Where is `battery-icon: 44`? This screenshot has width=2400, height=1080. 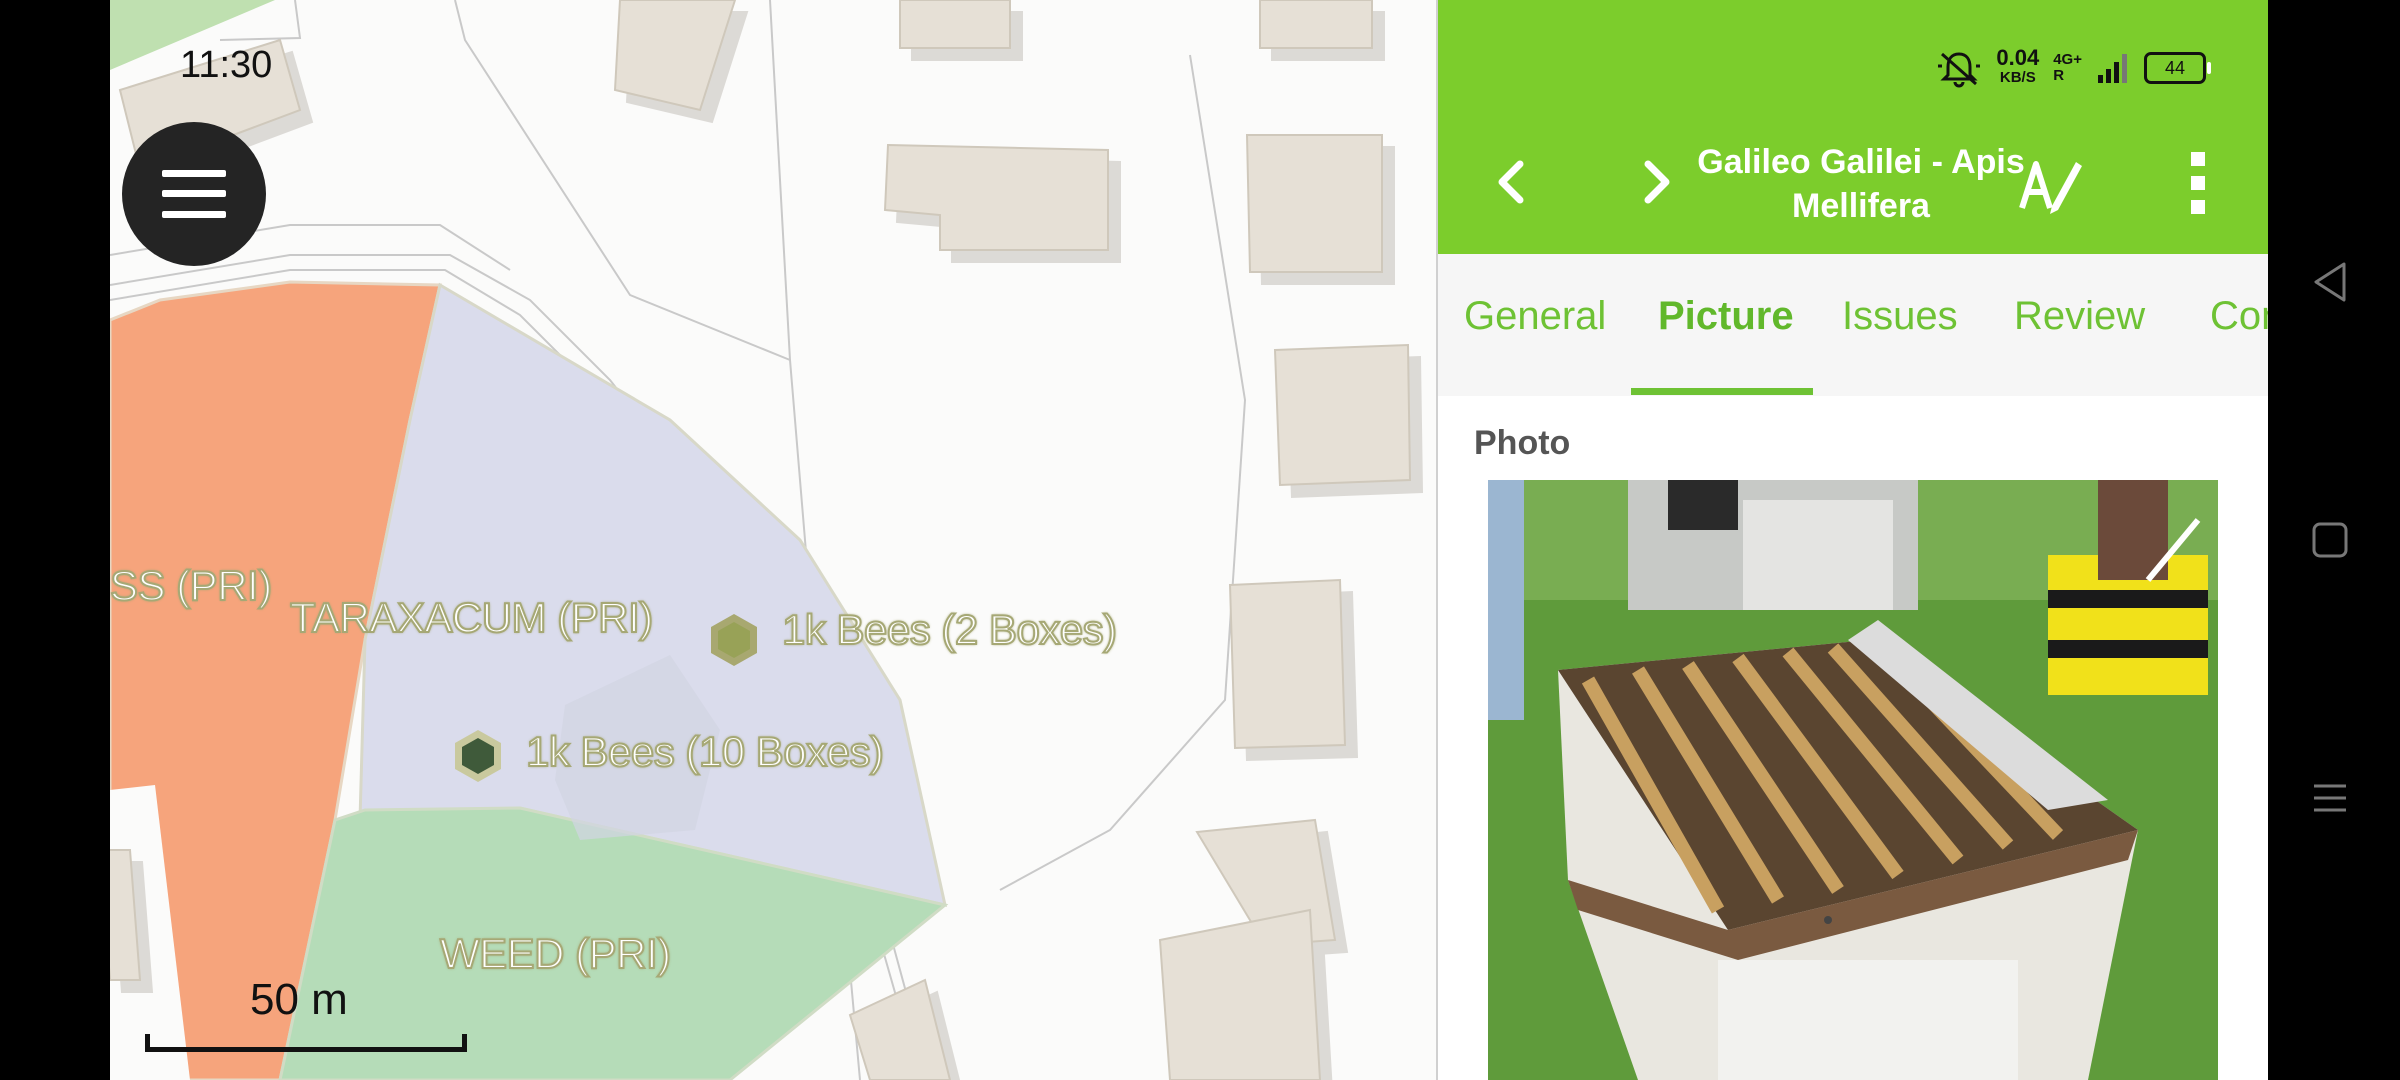 battery-icon: 44 is located at coordinates (2177, 68).